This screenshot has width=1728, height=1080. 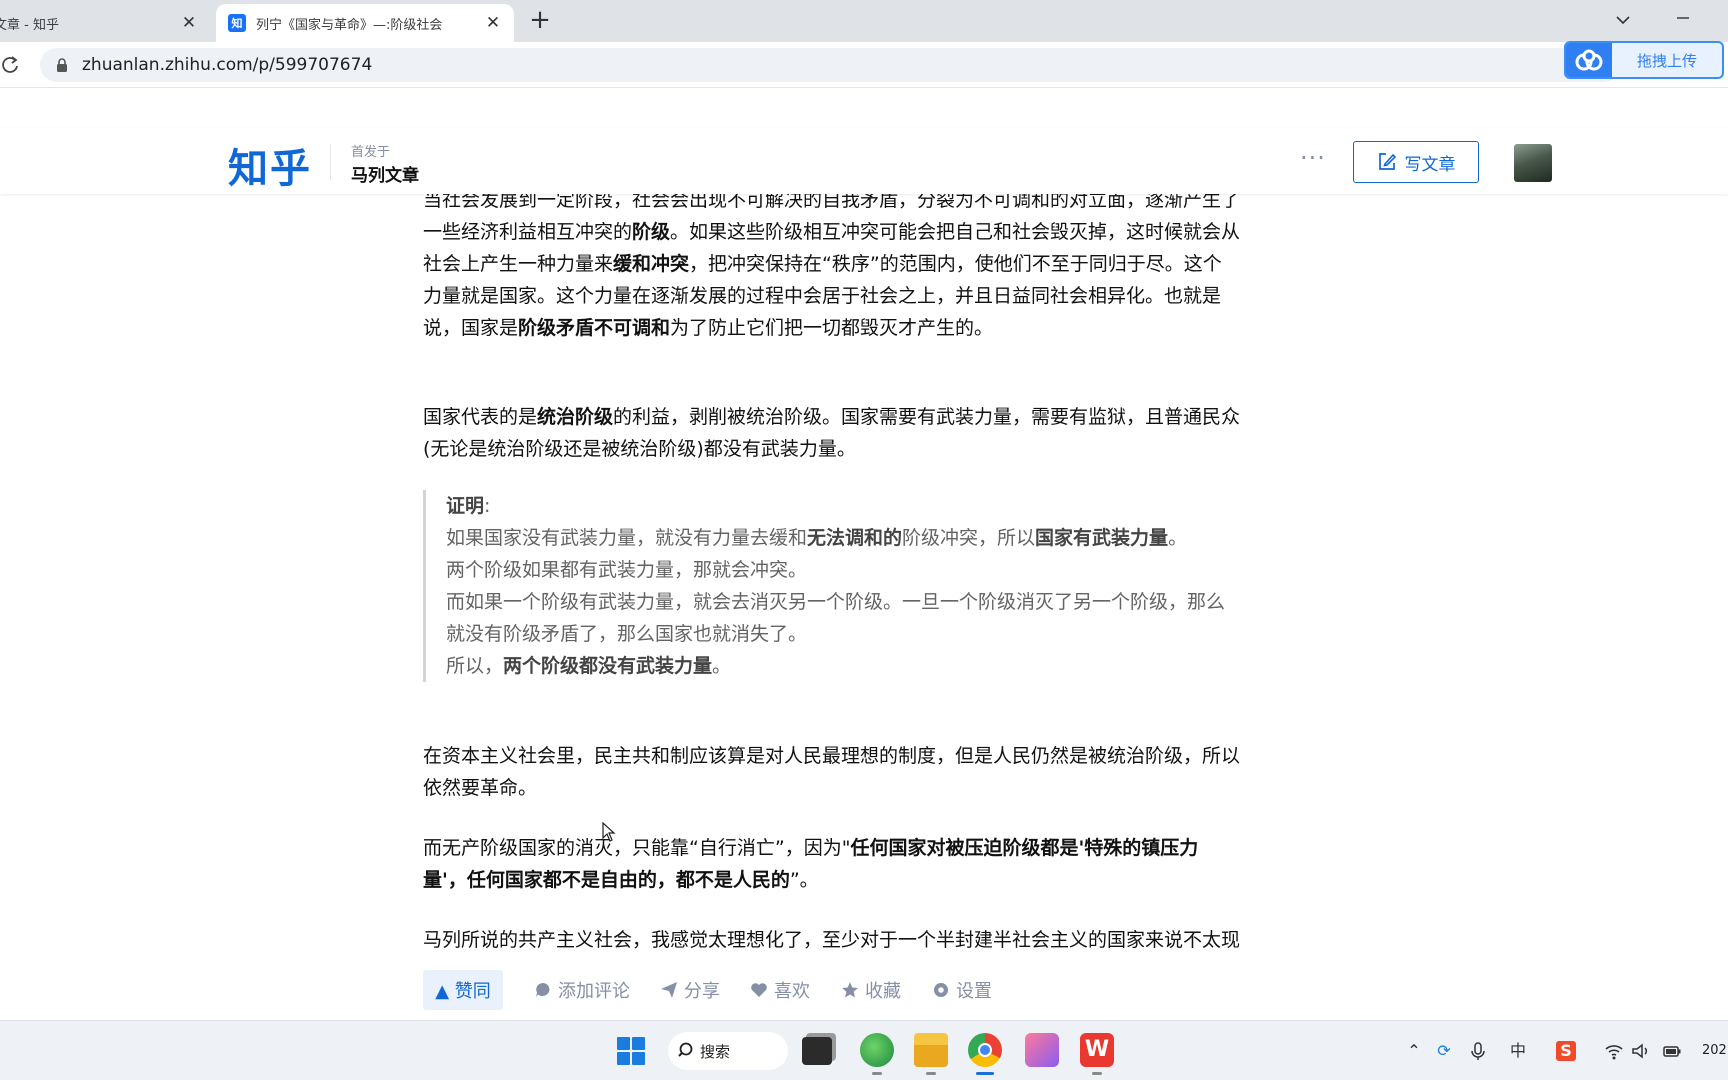 What do you see at coordinates (1714, 1050) in the screenshot?
I see `clock-text: 202` at bounding box center [1714, 1050].